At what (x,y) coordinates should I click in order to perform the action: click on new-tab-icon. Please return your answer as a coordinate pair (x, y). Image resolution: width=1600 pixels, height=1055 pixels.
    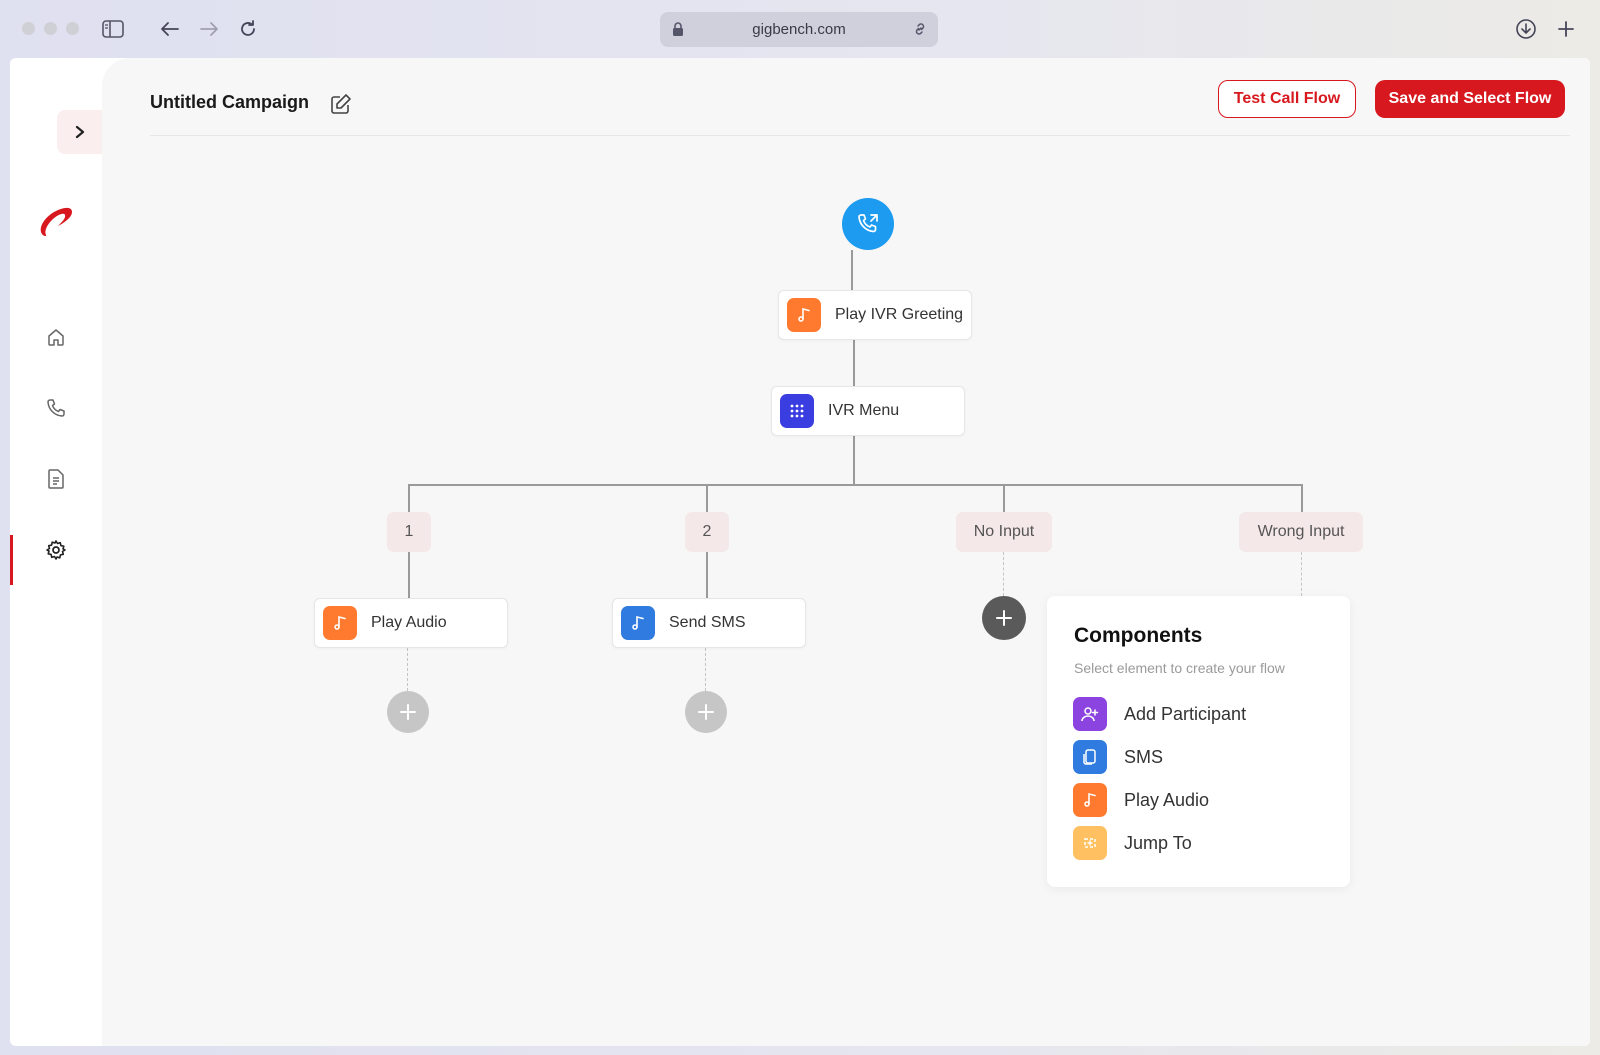
    Looking at the image, I should click on (1566, 29).